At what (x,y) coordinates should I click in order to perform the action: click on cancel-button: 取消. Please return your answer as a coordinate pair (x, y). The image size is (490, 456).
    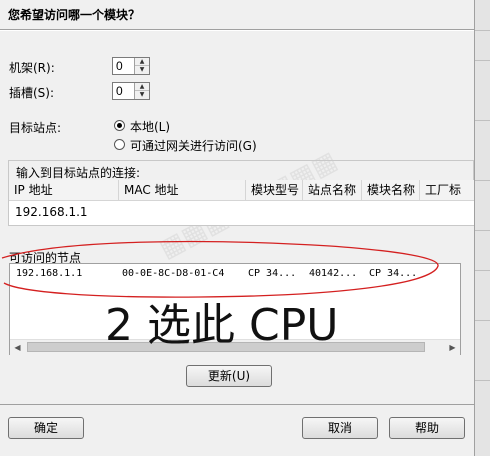
    Looking at the image, I should click on (340, 428).